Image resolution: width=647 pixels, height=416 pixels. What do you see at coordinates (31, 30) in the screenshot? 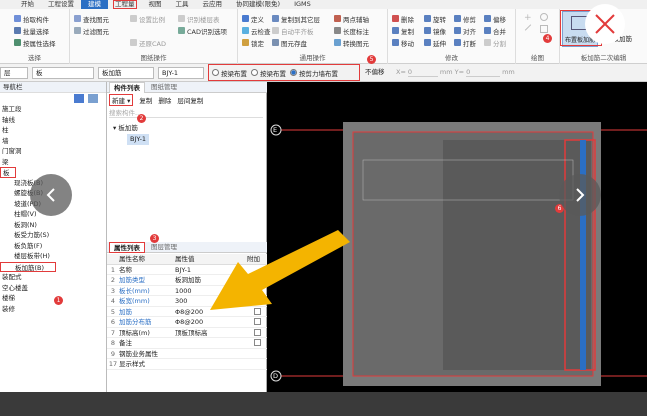
I see `batch-select-button: 批量选择` at bounding box center [31, 30].